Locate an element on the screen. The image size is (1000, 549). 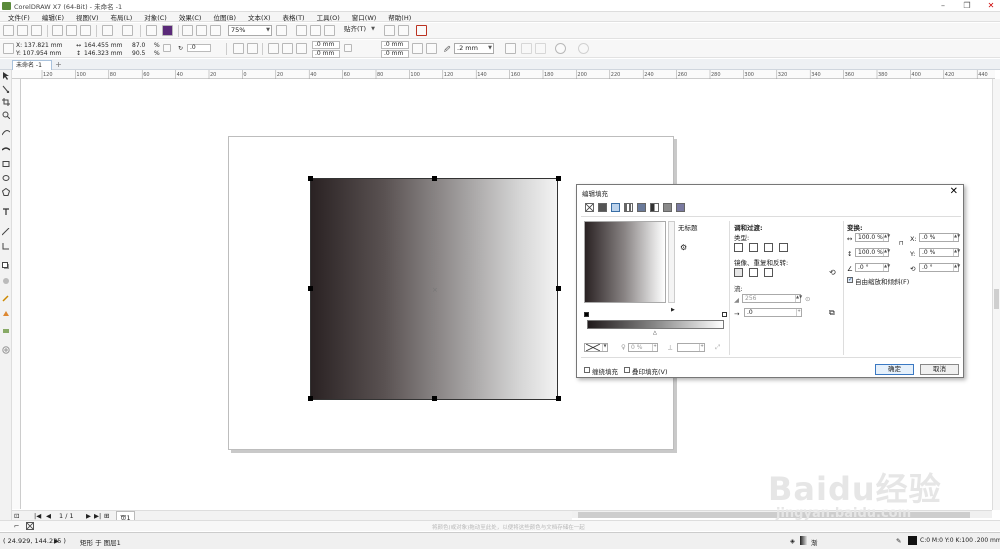
copy-icon is located at coordinates (71, 30).